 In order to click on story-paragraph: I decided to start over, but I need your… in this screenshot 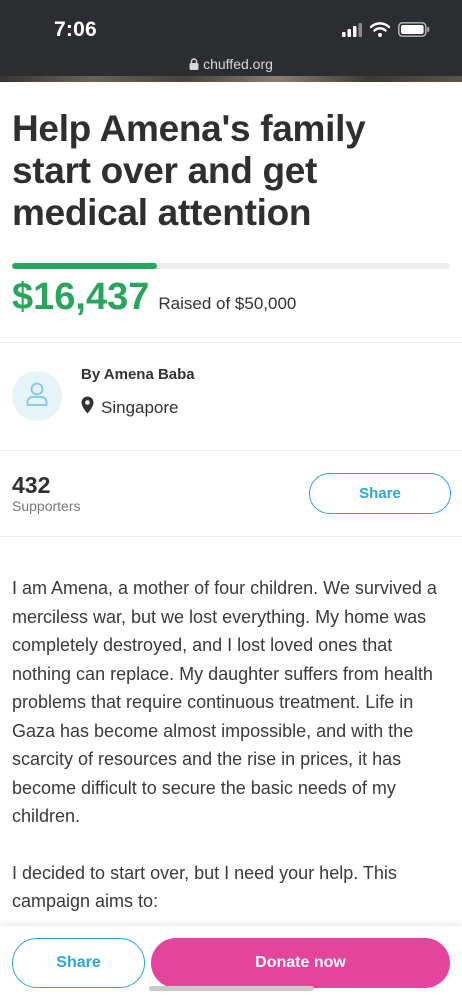, I will do `click(204, 887)`.